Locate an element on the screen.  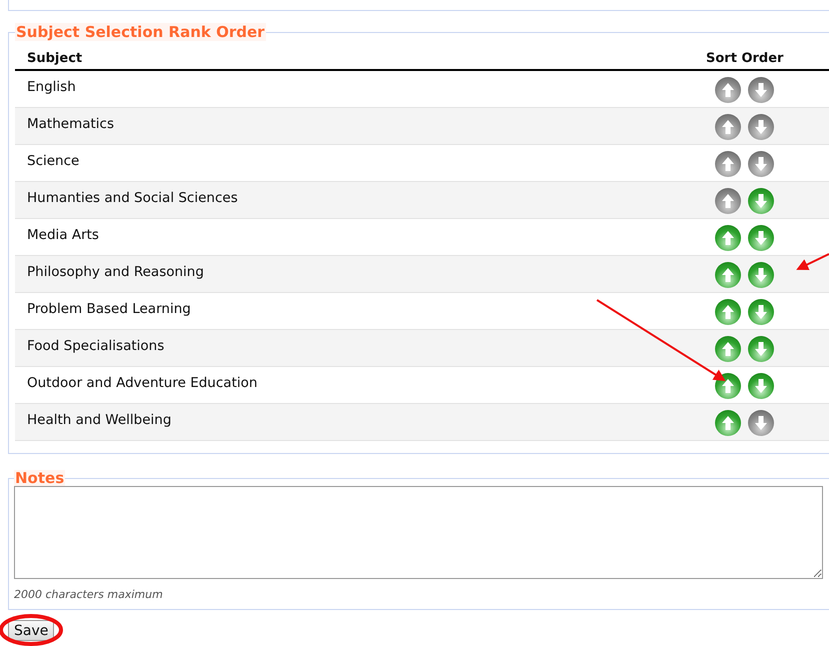
save-button: Save is located at coordinates (31, 630).